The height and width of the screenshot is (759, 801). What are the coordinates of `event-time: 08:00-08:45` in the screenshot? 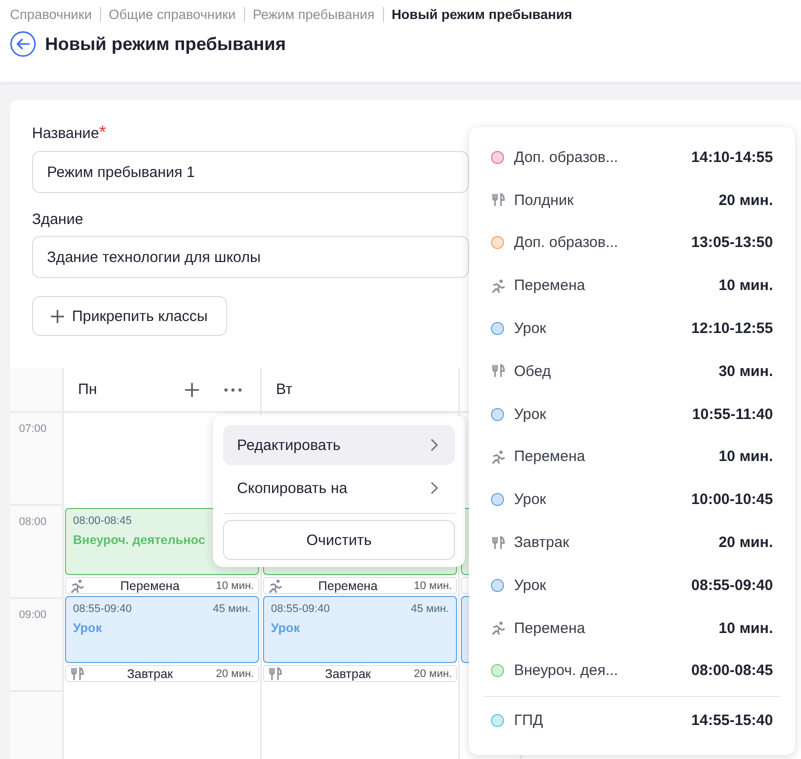 It's located at (102, 521).